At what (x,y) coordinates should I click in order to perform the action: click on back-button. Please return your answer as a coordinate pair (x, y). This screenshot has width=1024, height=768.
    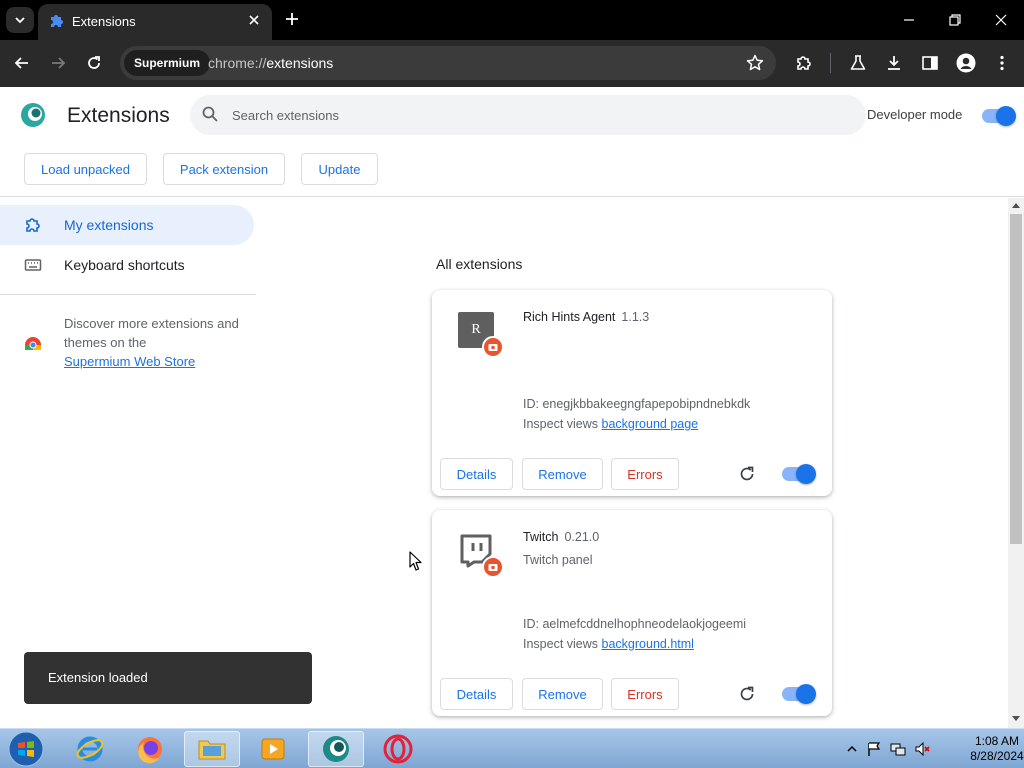
    Looking at the image, I should click on (22, 63).